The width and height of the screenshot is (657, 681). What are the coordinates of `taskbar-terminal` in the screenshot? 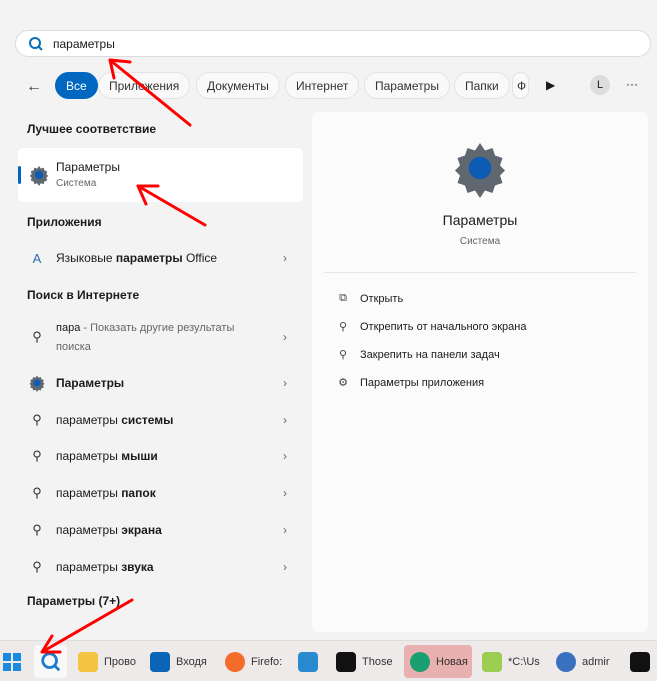 It's located at (643, 661).